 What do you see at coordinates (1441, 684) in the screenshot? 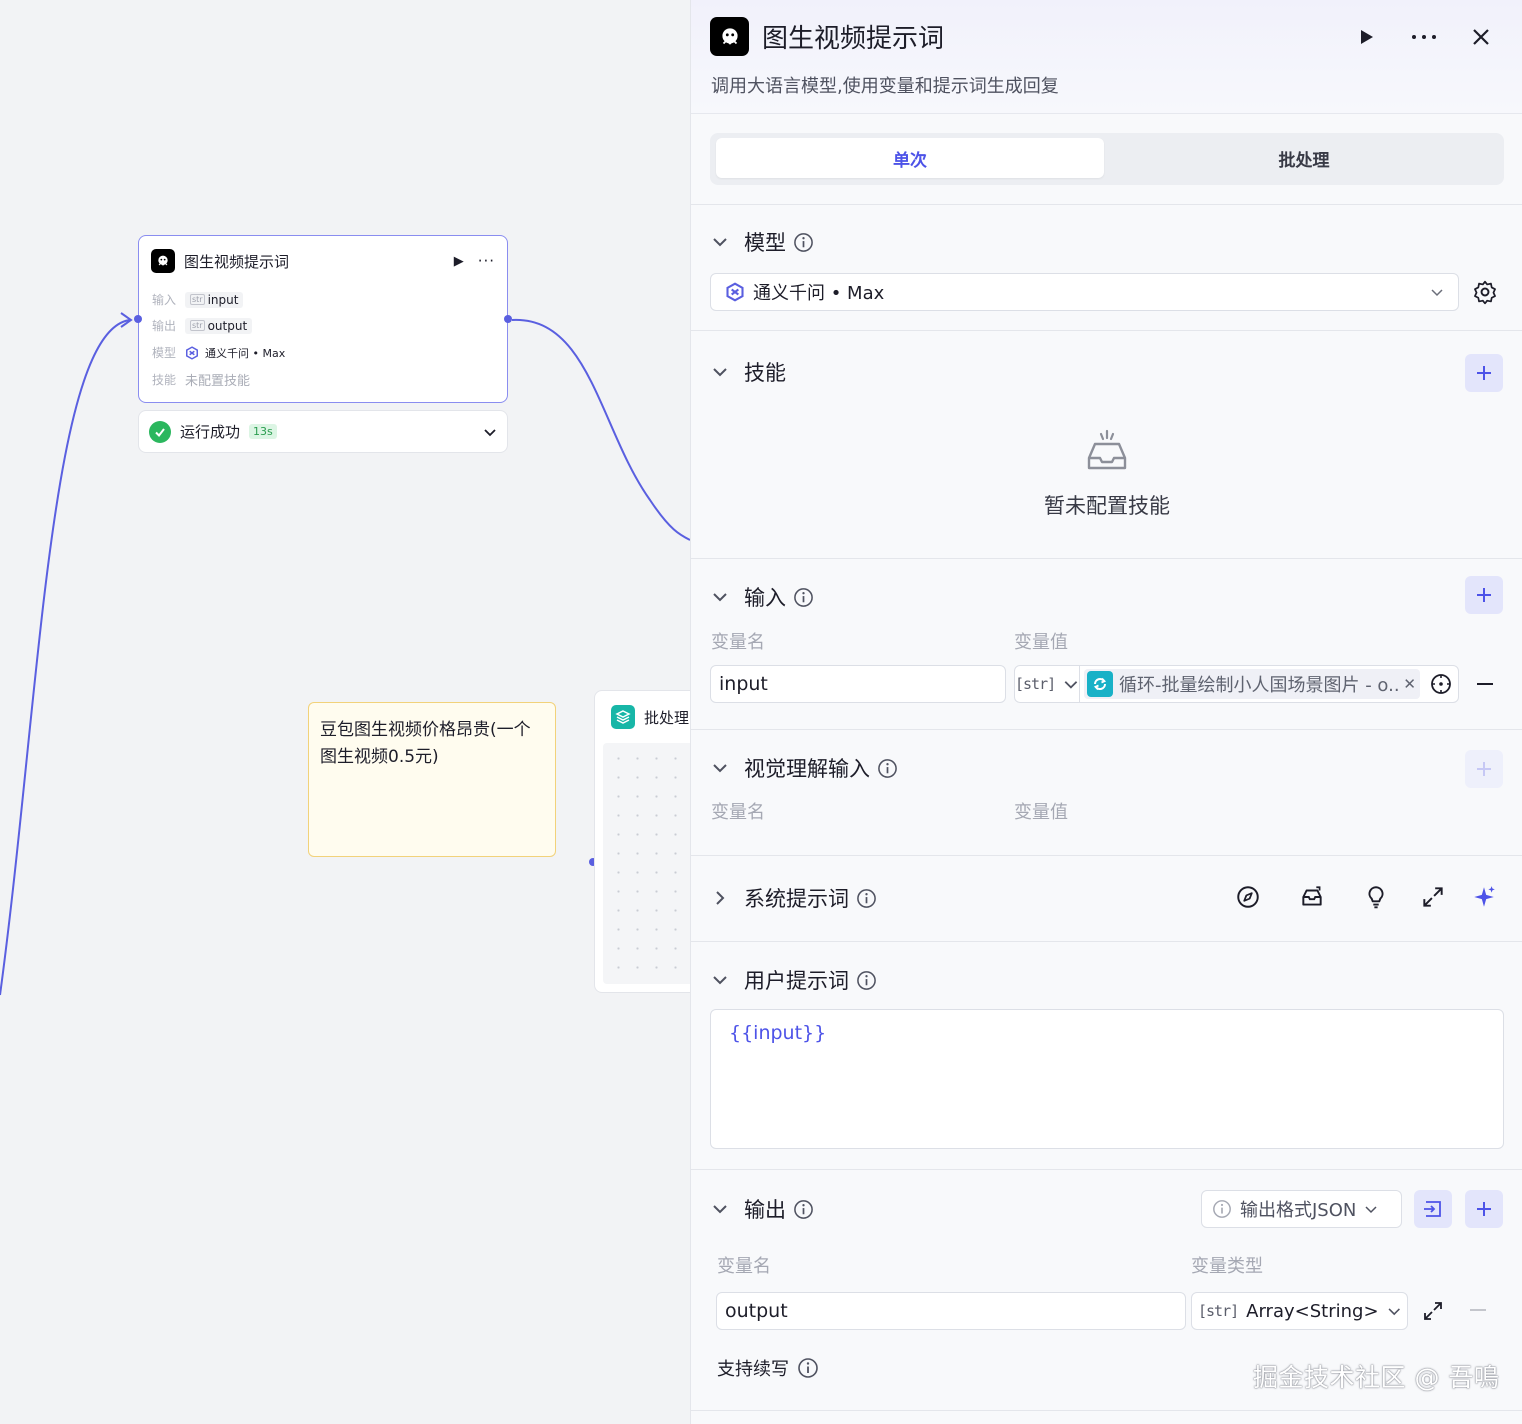
I see `variable-picker-icon` at bounding box center [1441, 684].